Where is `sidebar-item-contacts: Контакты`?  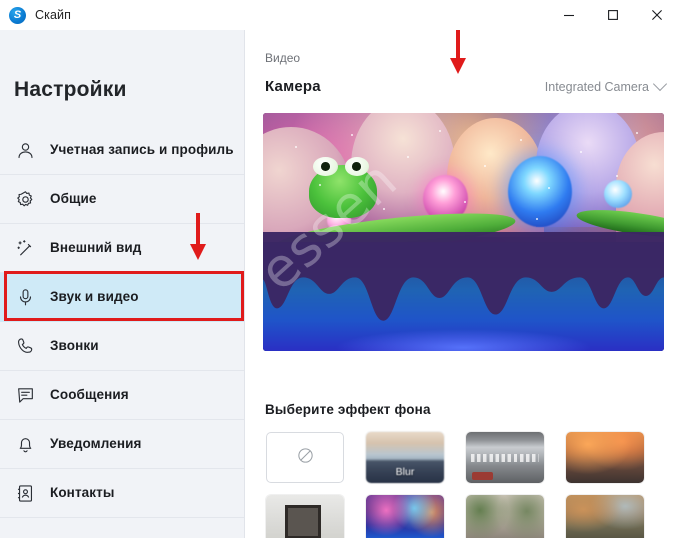
sidebar-item-contacts: Контакты is located at coordinates (122, 493).